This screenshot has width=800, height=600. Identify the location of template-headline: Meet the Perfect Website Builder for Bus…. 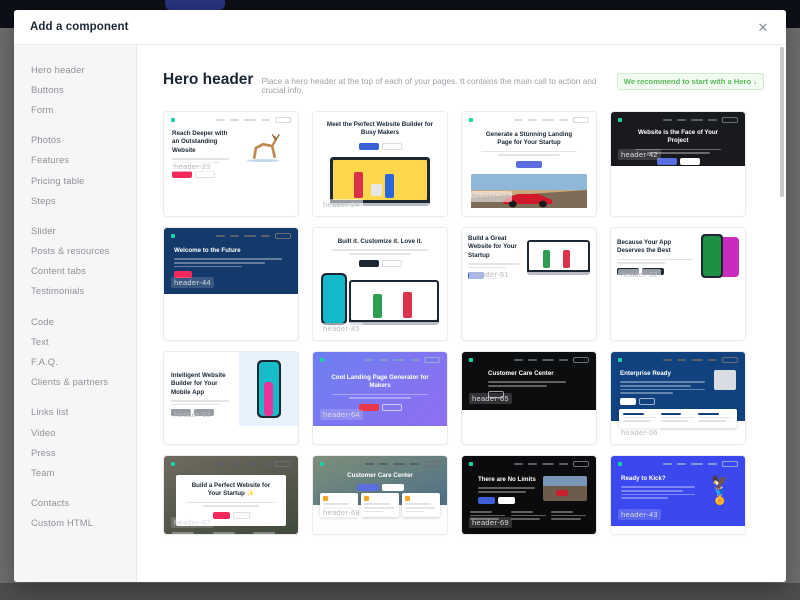
(380, 129).